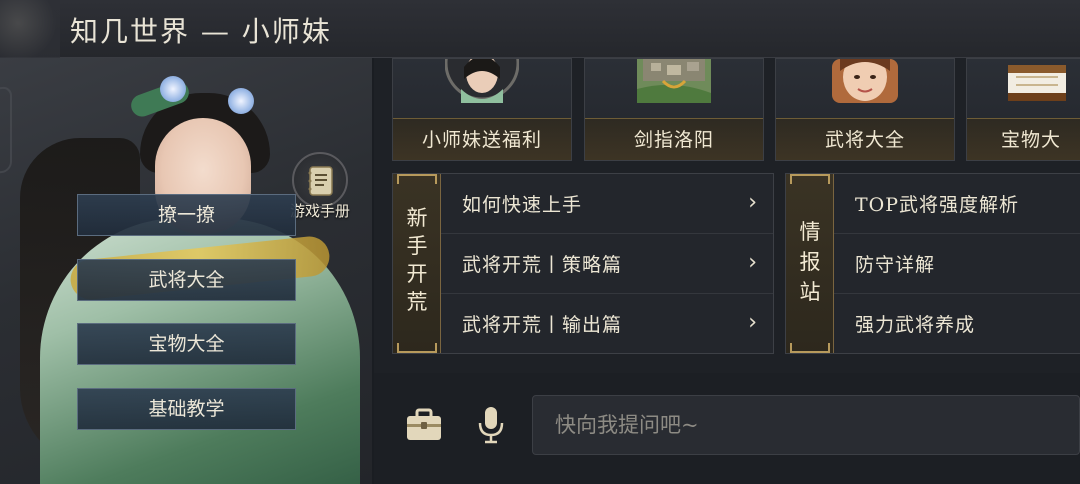 The width and height of the screenshot is (1080, 484). Describe the element at coordinates (540, 29) in the screenshot. I see `header-bar: 知几世界 — 小师妹` at that location.